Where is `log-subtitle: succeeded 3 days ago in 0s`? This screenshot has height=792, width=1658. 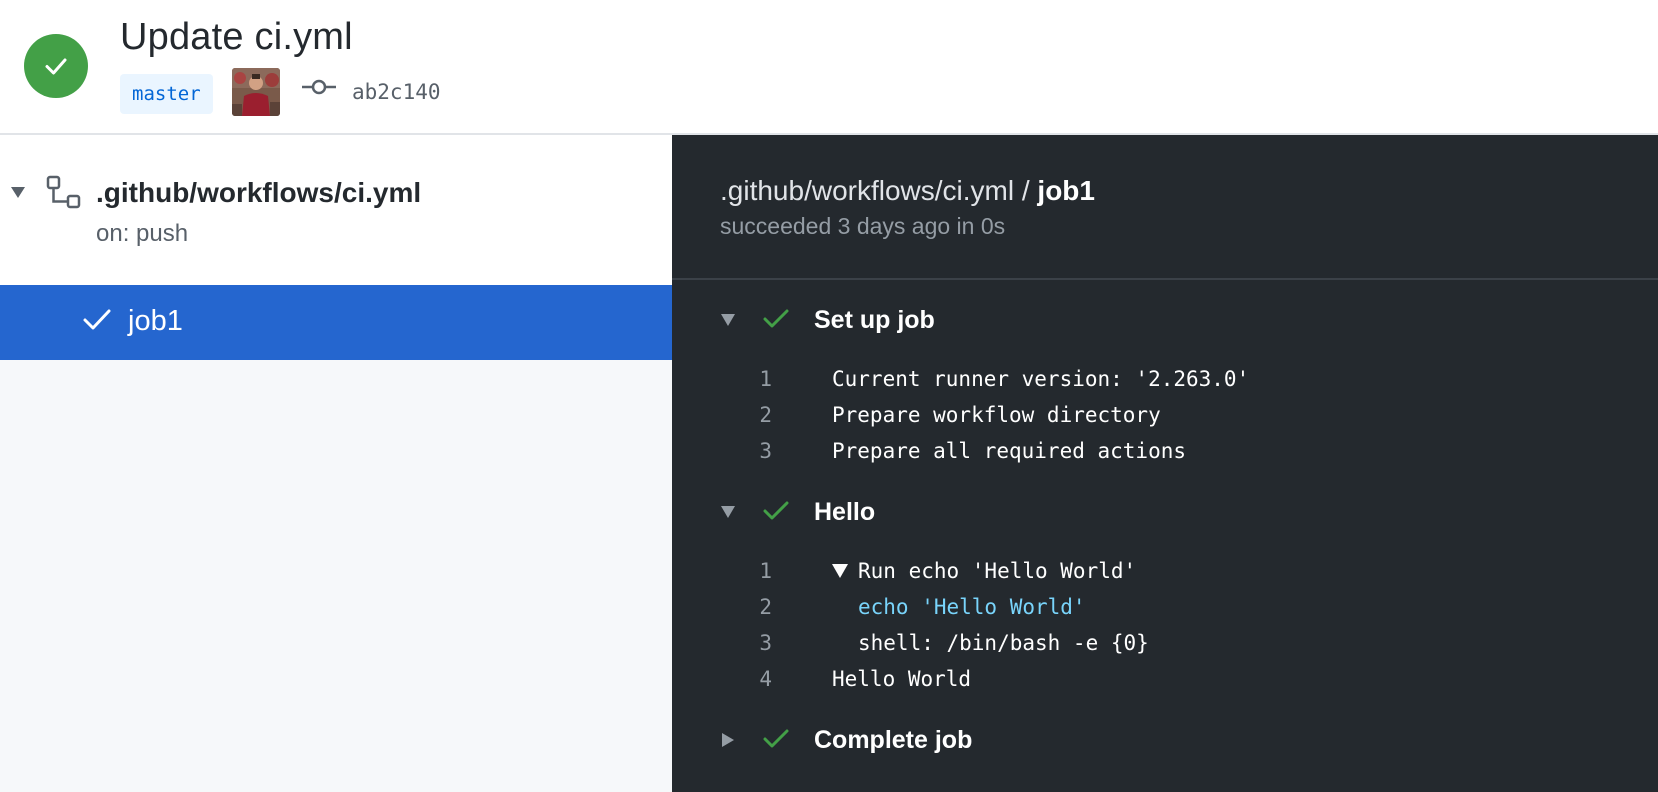 log-subtitle: succeeded 3 days ago in 0s is located at coordinates (863, 226).